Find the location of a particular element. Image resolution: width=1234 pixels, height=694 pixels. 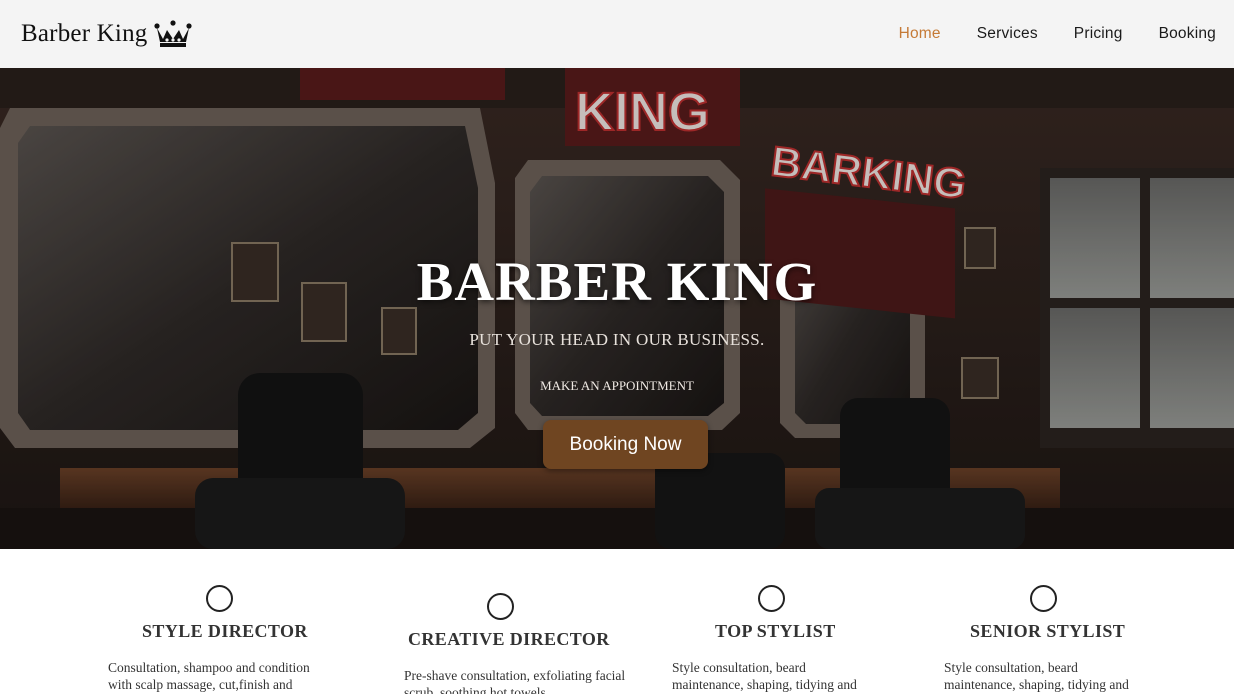

staff-role: TOP STYLIST is located at coordinates (775, 631).